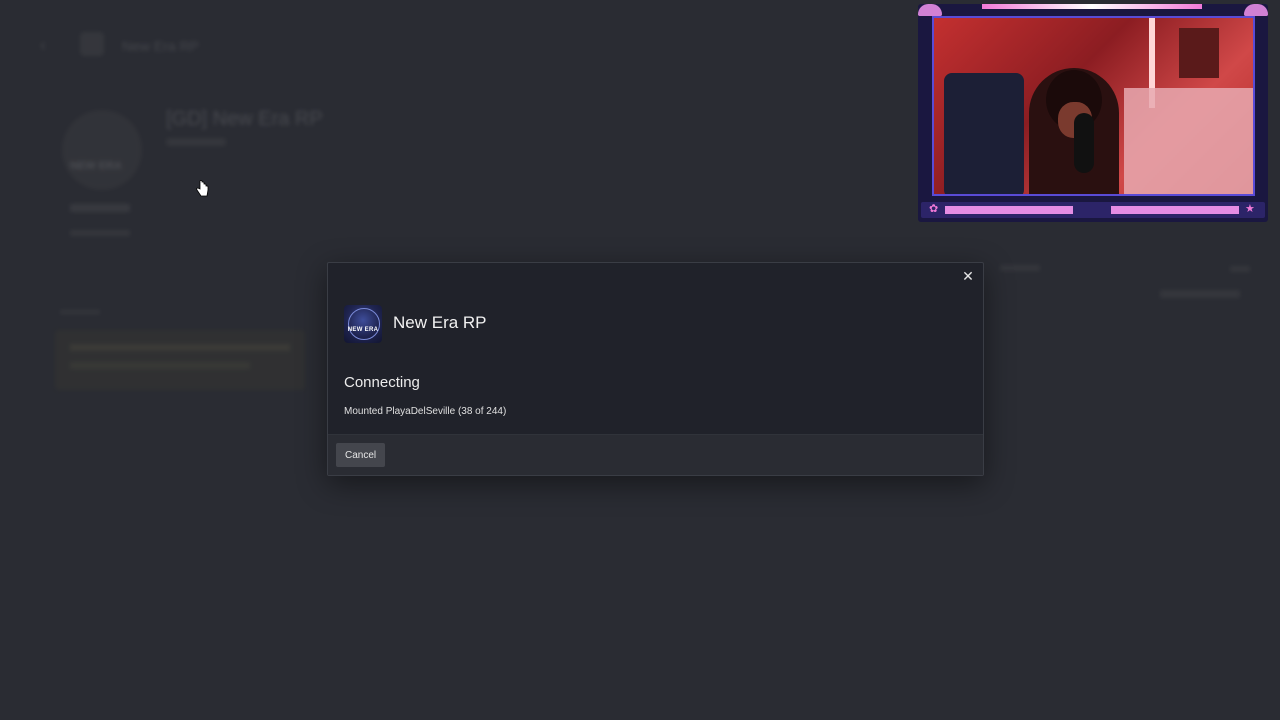 Image resolution: width=1280 pixels, height=720 pixels. Describe the element at coordinates (655, 454) in the screenshot. I see `dialog-footer: Cancel` at that location.